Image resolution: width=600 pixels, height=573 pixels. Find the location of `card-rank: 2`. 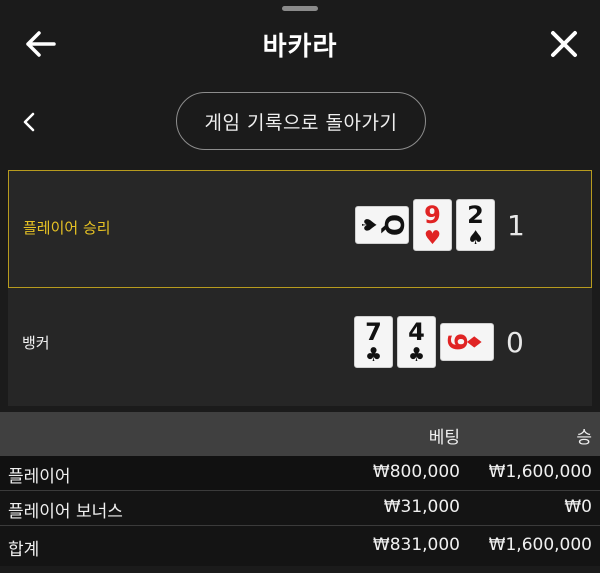

card-rank: 2 is located at coordinates (475, 215).